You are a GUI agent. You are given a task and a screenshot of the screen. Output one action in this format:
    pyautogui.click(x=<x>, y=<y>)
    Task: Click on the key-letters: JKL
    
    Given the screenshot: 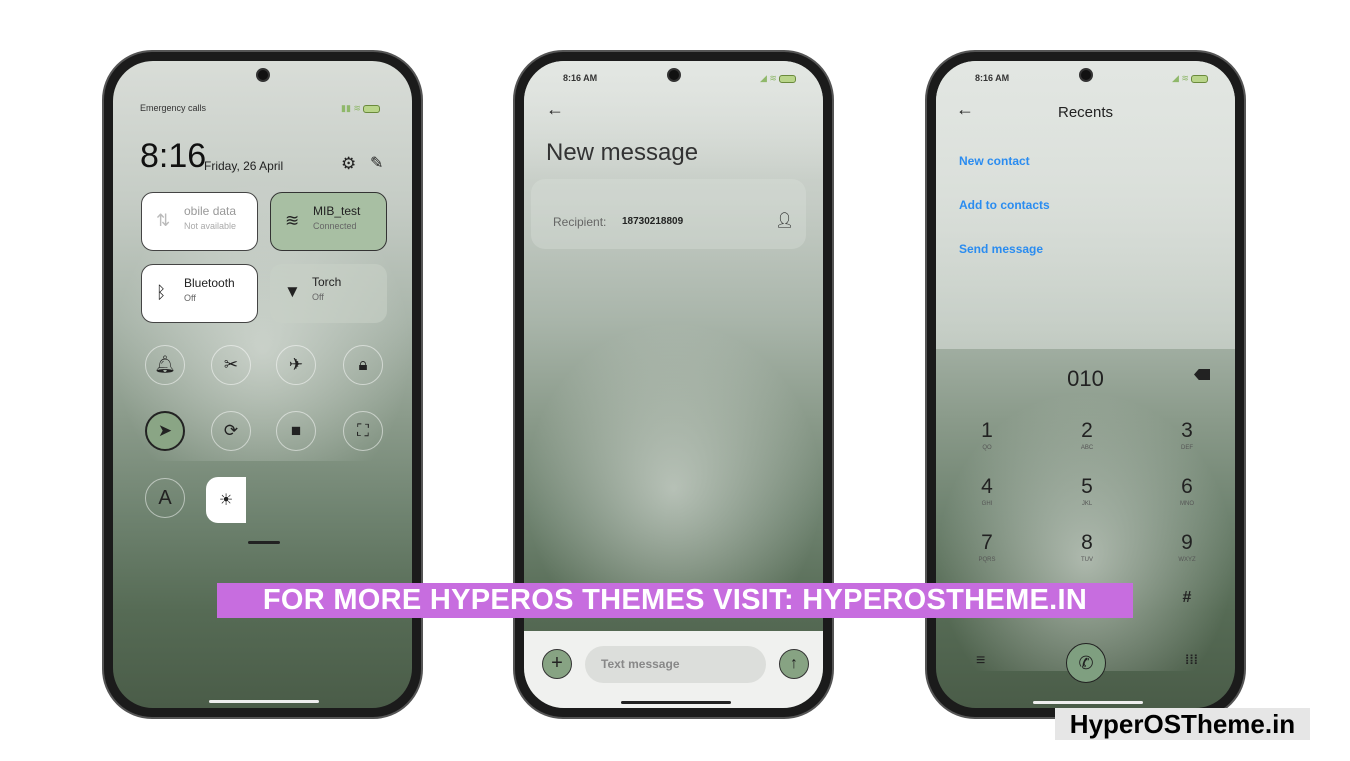 What is the action you would take?
    pyautogui.click(x=1087, y=504)
    